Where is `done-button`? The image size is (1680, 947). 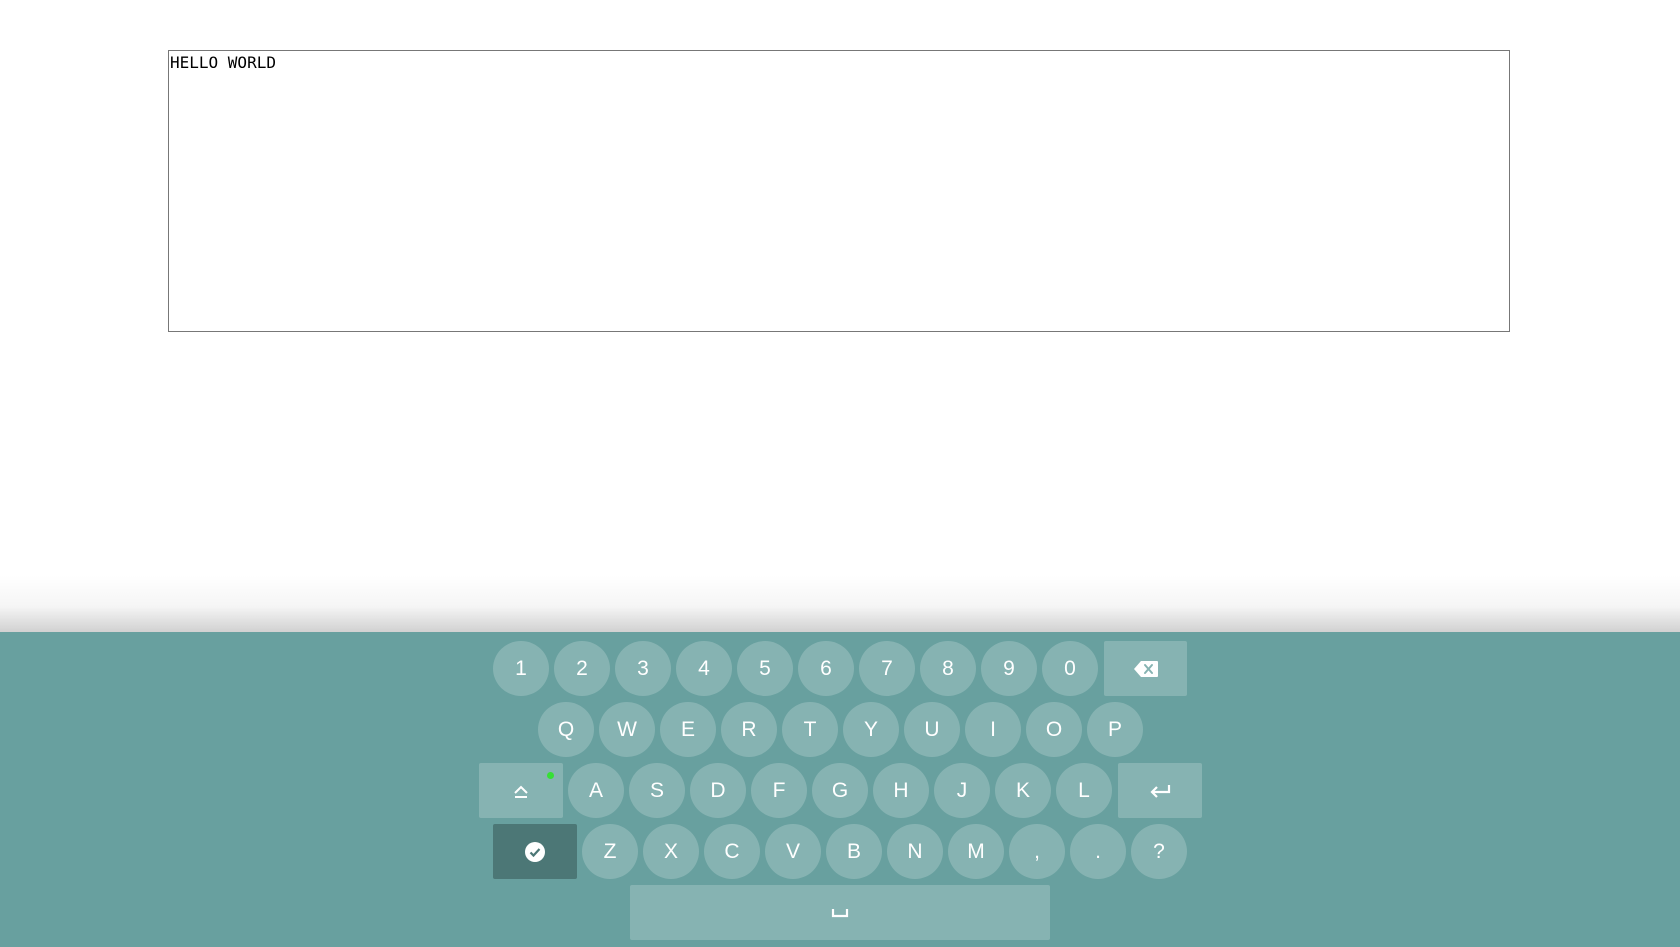
done-button is located at coordinates (535, 851).